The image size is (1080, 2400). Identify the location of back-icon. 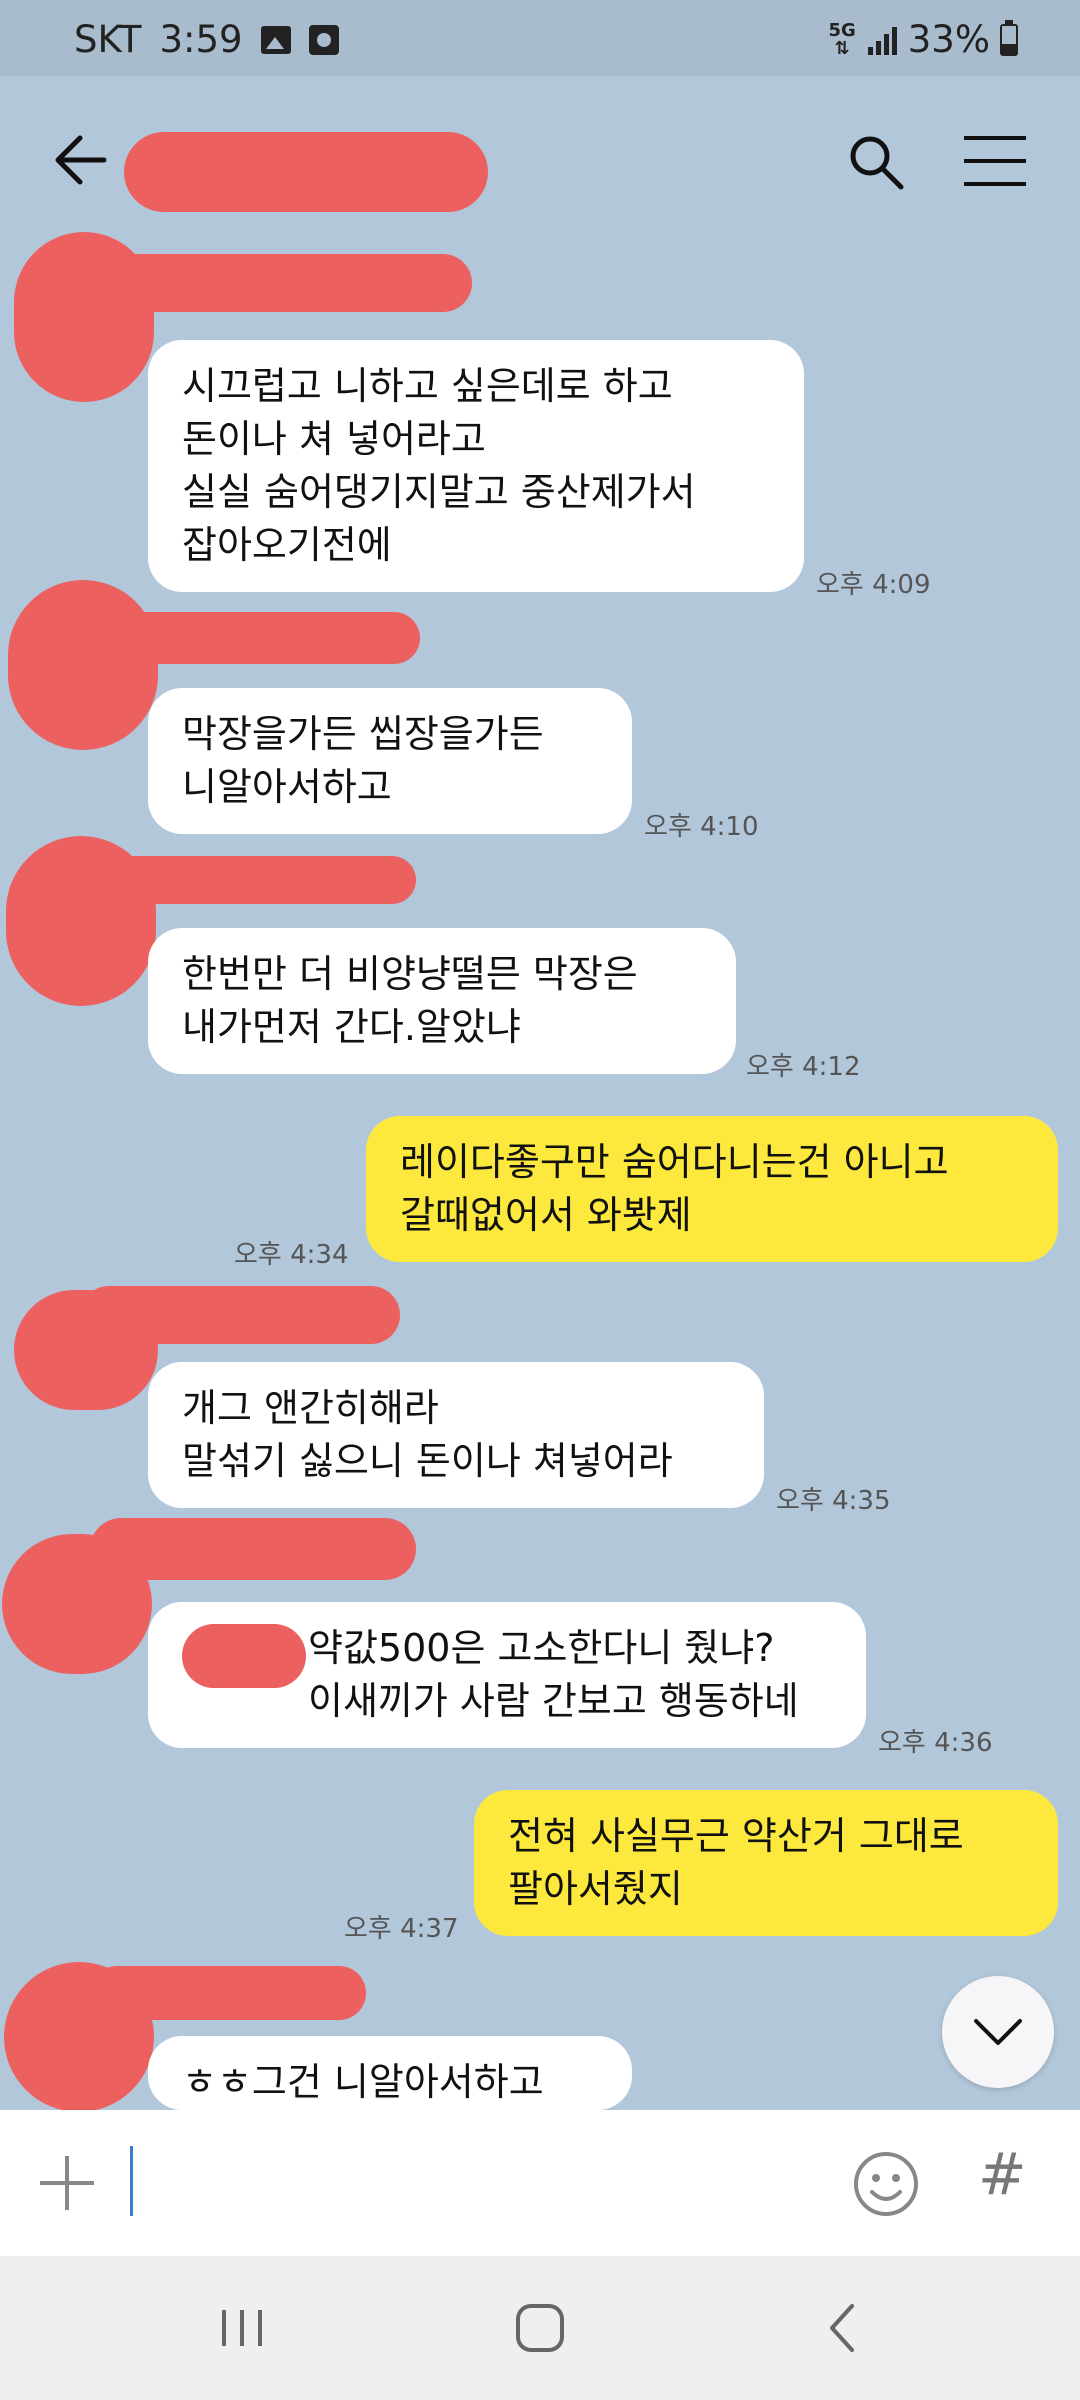
(844, 2328).